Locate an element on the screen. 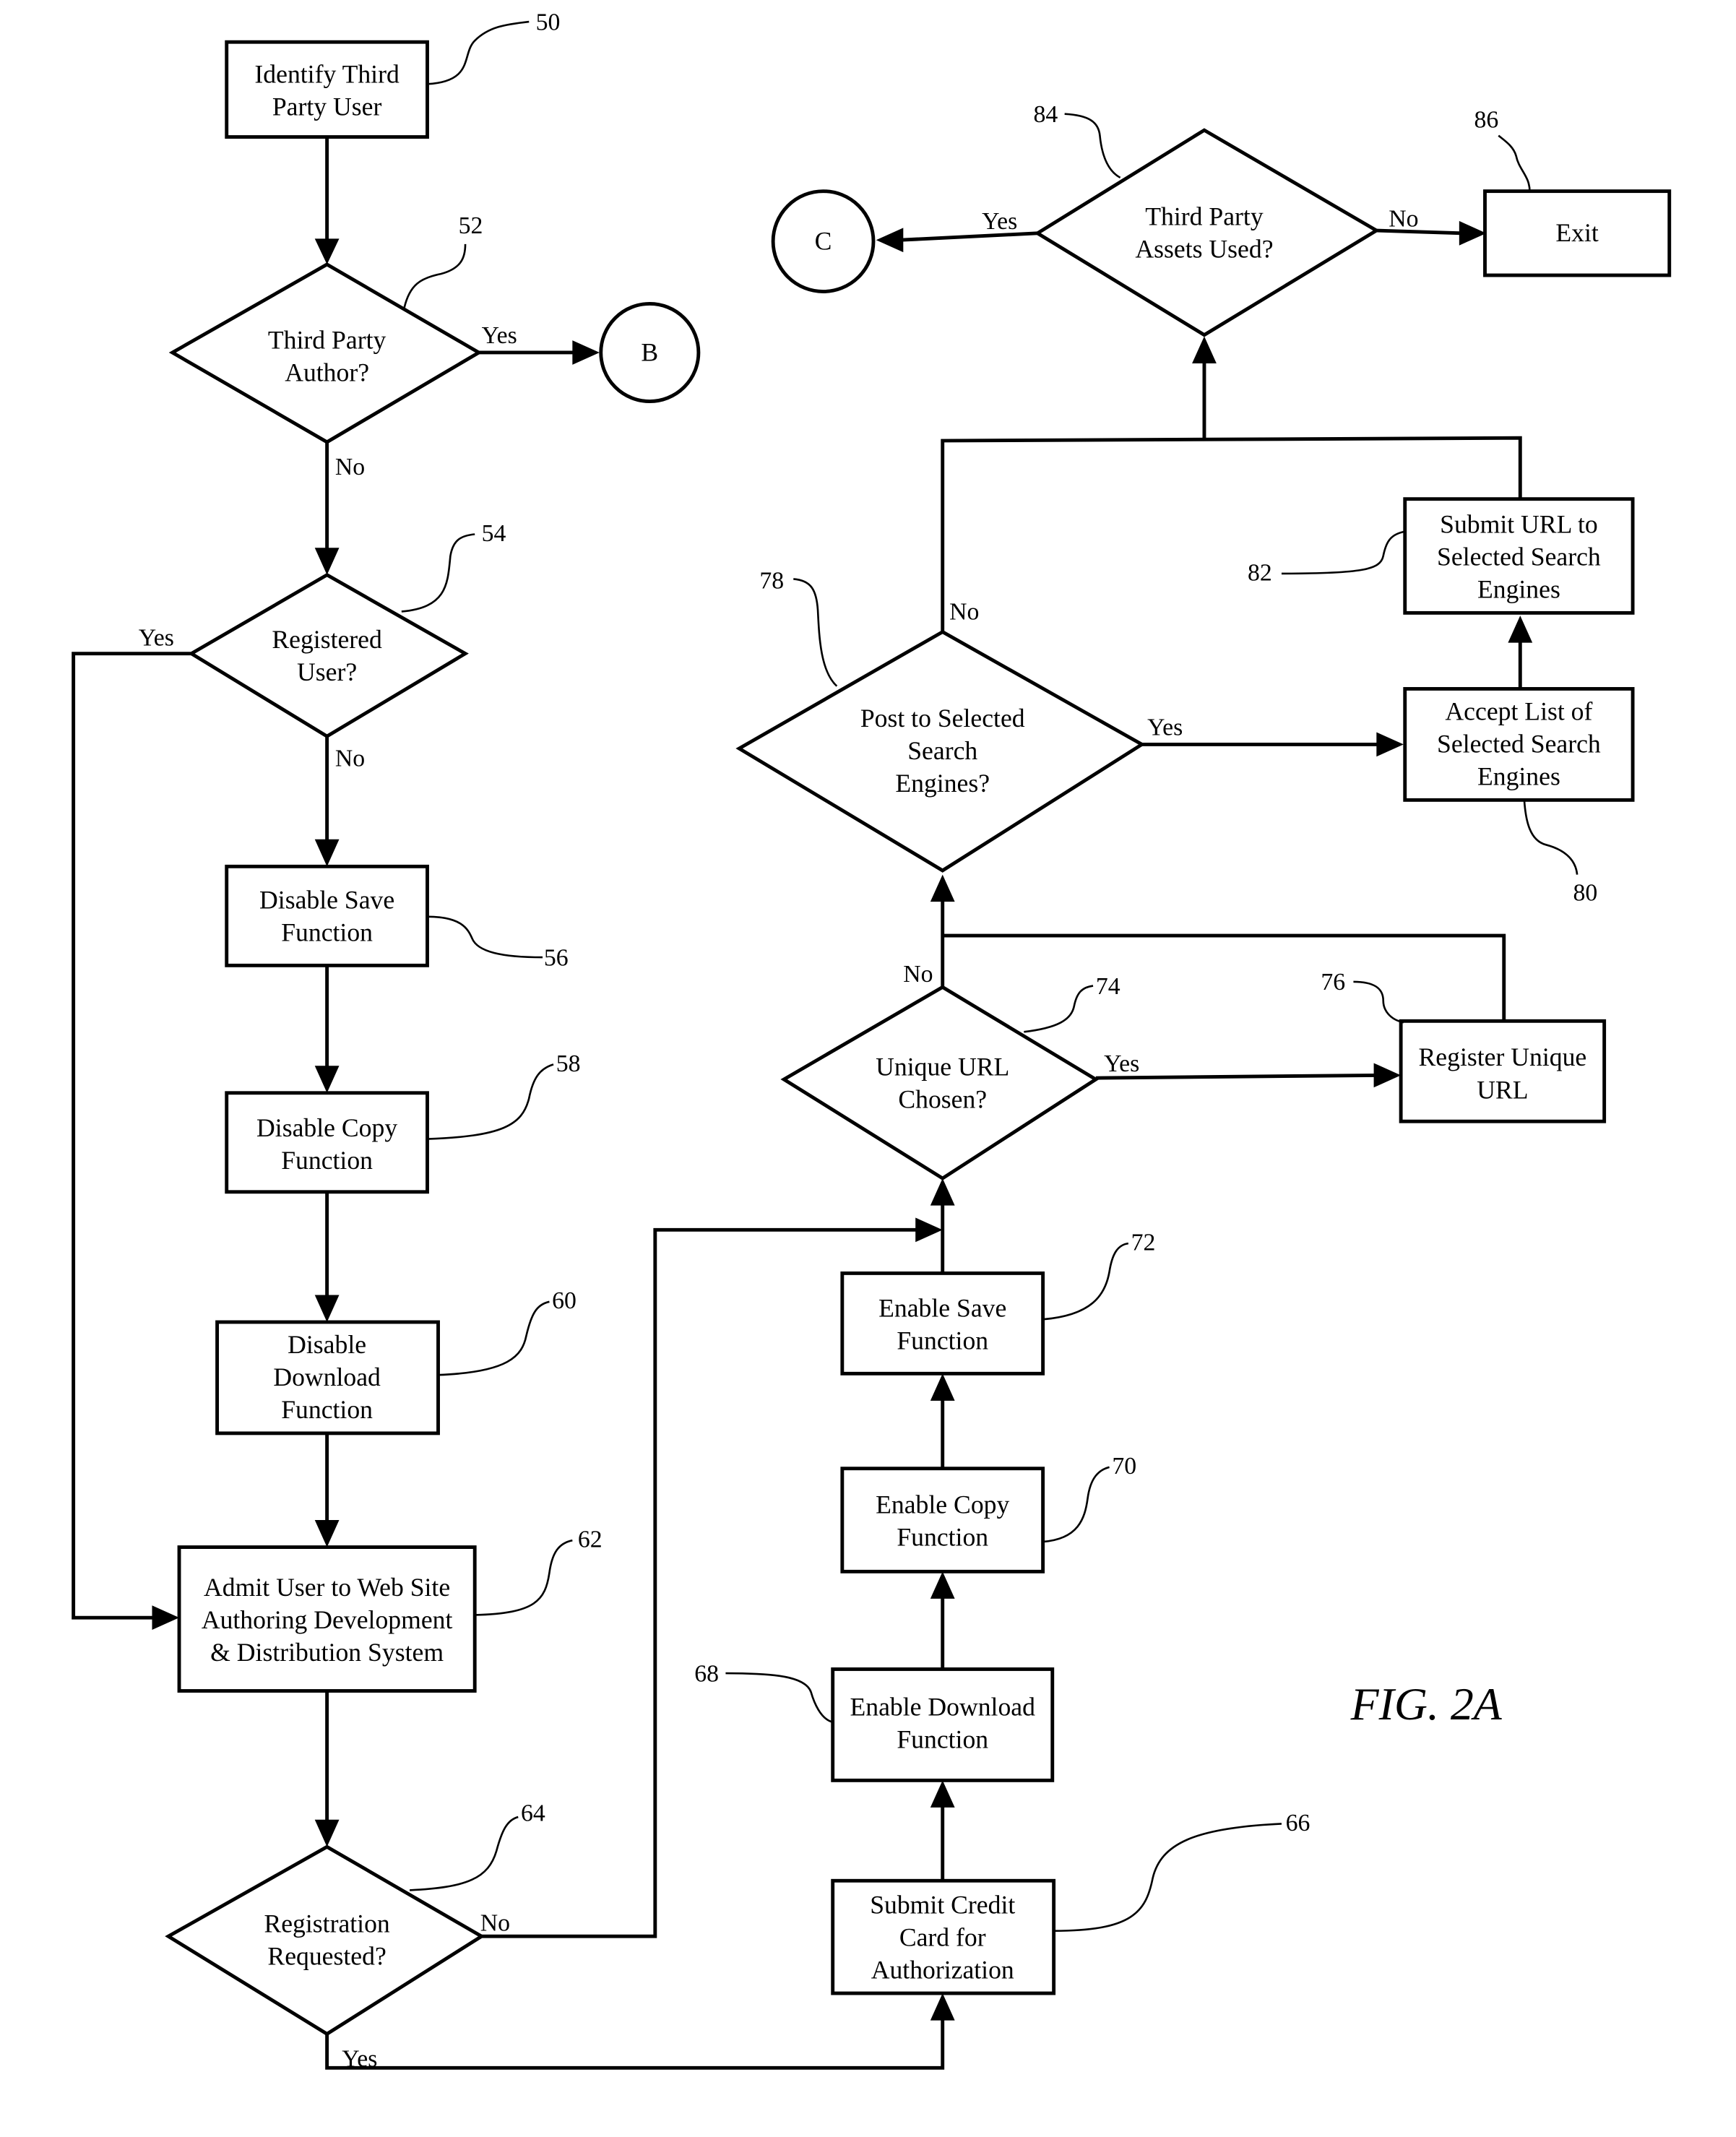  process-box-register-unique-url: Register Unique URL is located at coordinates (1503, 1071).